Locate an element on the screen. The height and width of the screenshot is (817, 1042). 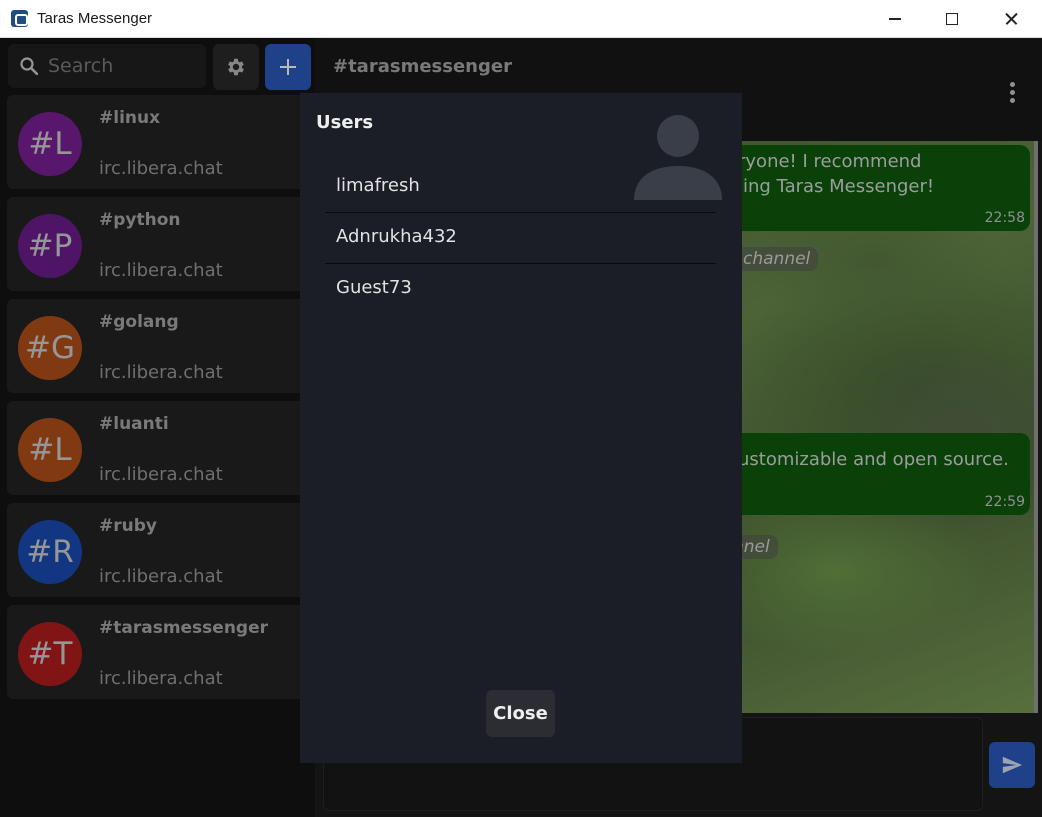
minimize-button is located at coordinates (895, 19).